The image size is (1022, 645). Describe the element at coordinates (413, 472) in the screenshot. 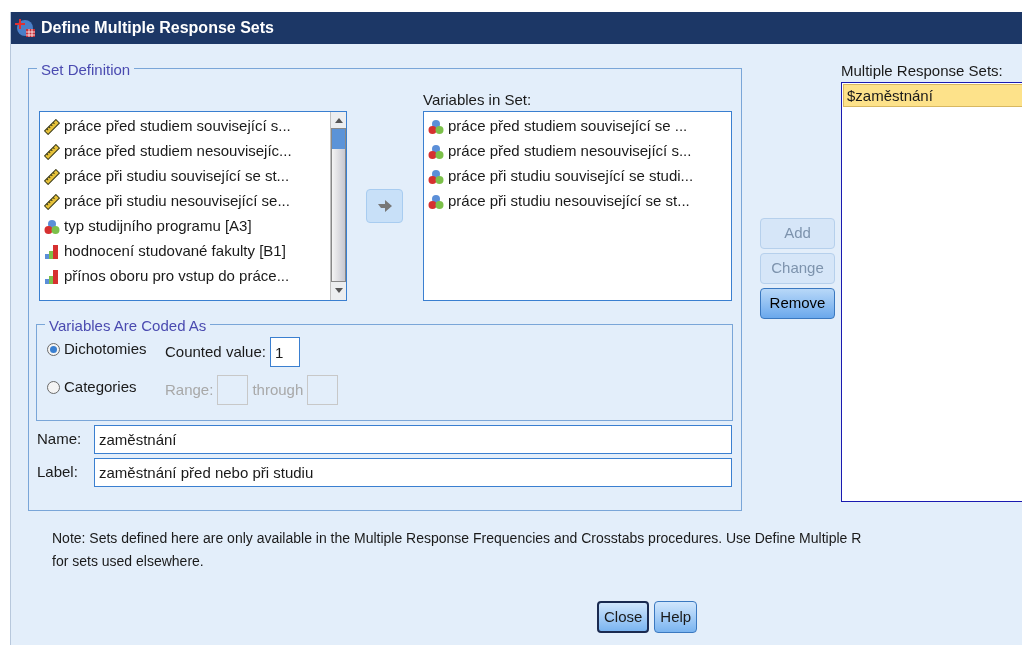

I see `label-field: zaměstnání před nebo při studiu` at that location.